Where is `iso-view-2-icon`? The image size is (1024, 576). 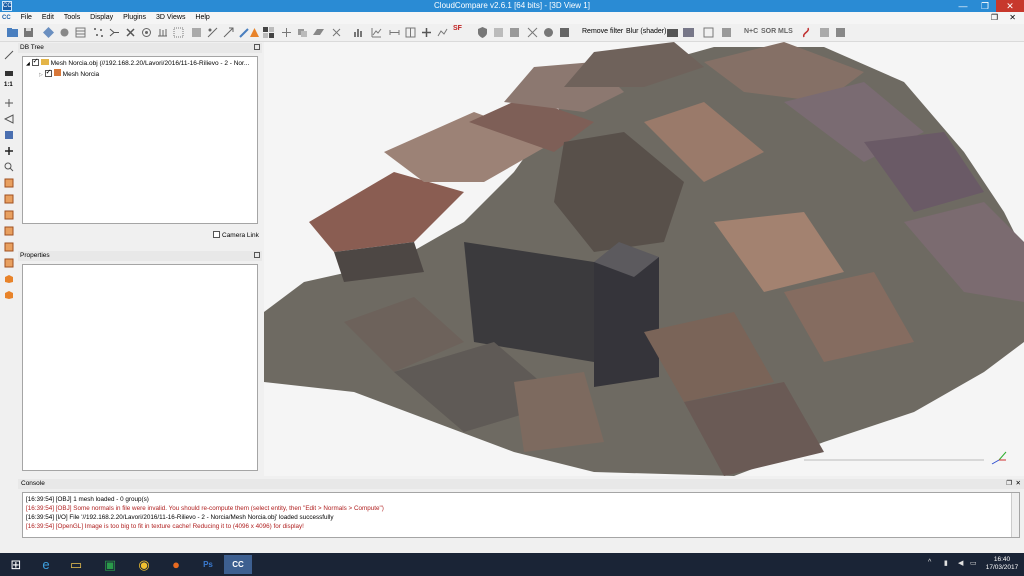 iso-view-2-icon is located at coordinates (9, 295).